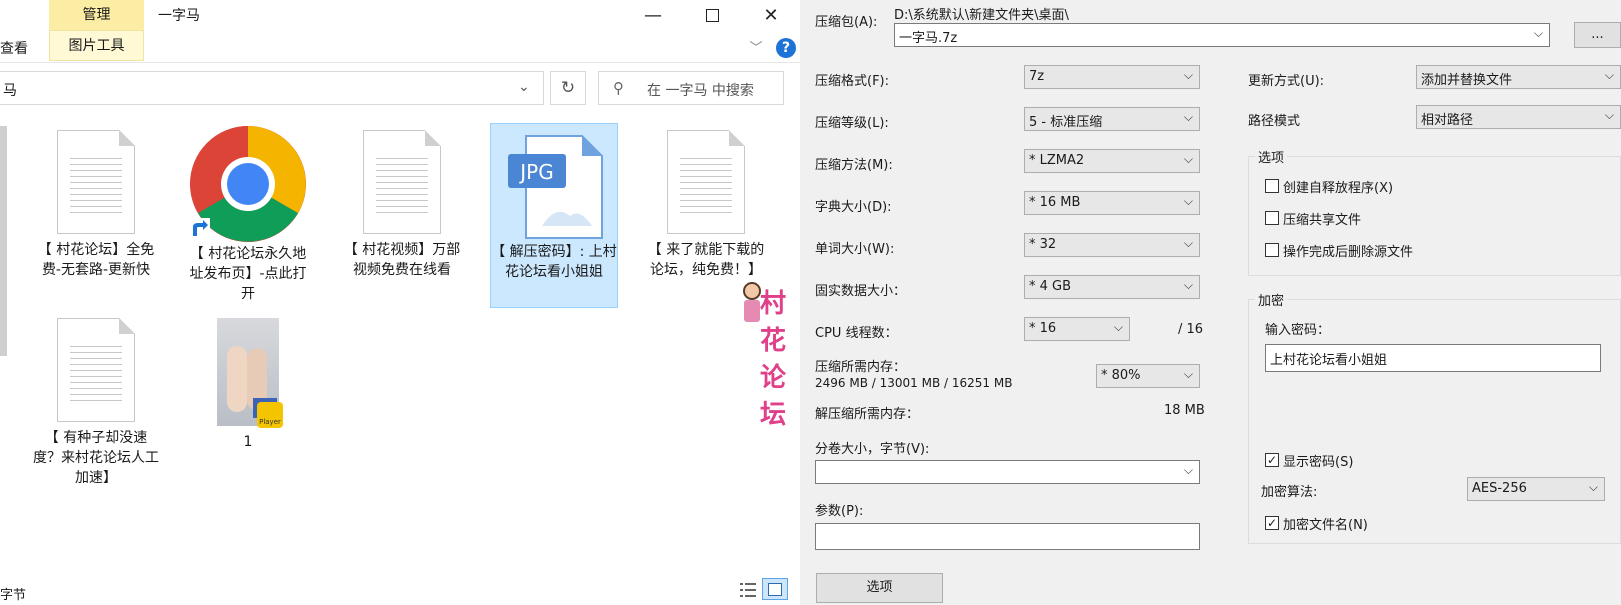 The width and height of the screenshot is (1621, 605). I want to click on enc-method-select: AES-256 ⌵, so click(1536, 489).